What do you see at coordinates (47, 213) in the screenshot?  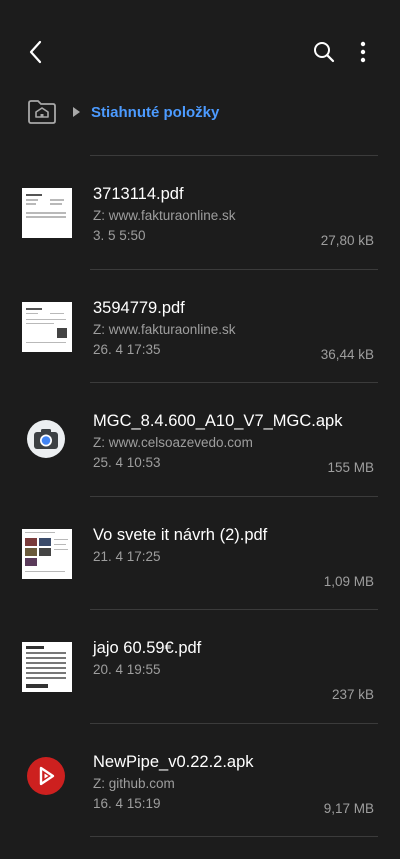 I see `pdf-invoice-thumbnail` at bounding box center [47, 213].